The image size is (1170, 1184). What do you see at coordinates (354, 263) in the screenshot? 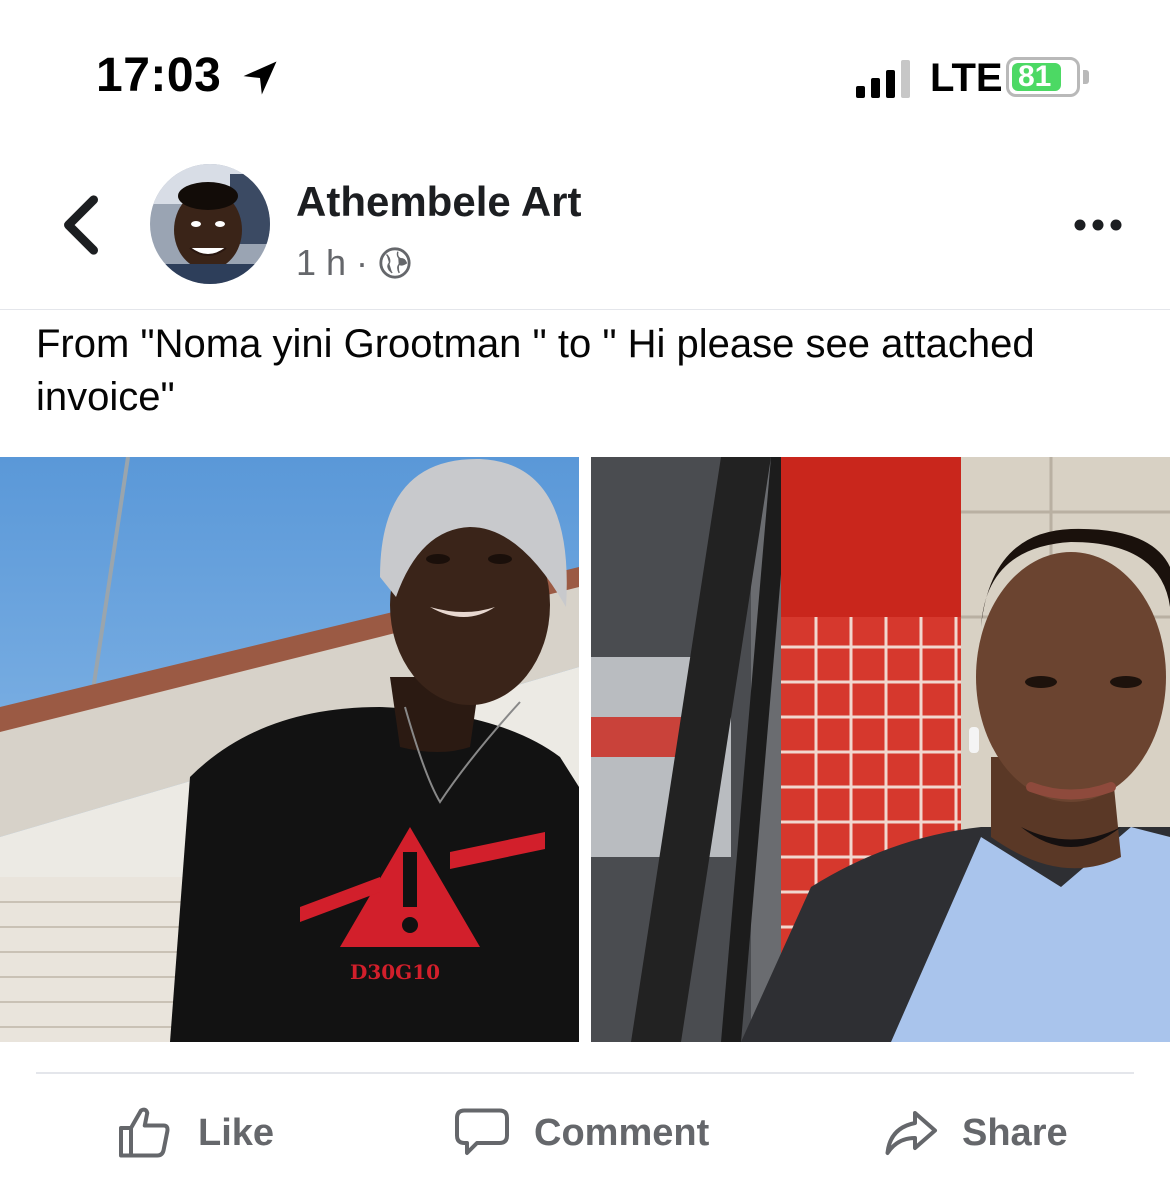
I see `post-meta: 1 h ·` at bounding box center [354, 263].